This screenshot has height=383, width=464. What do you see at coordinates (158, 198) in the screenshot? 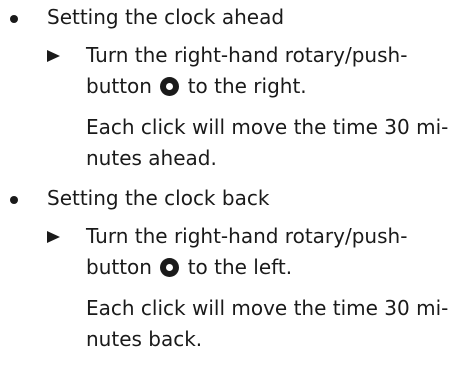
I see `section-heading: Setting the clock back` at bounding box center [158, 198].